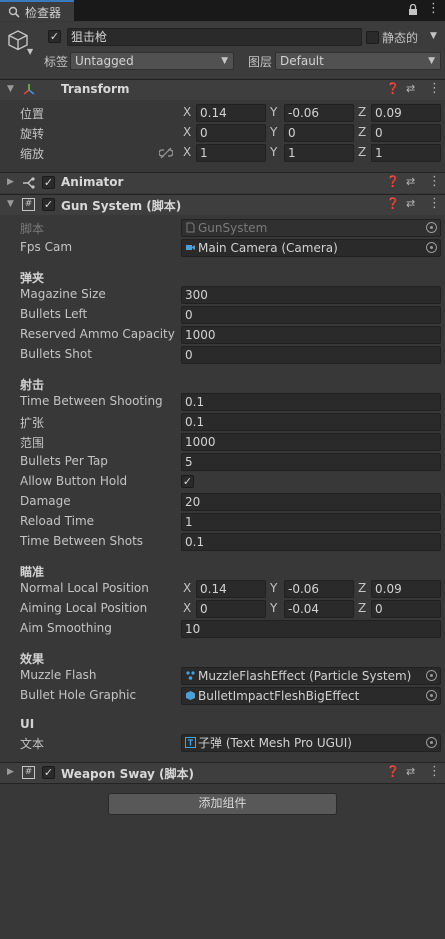 The image size is (445, 939). Describe the element at coordinates (311, 522) in the screenshot. I see `reload-time-field: 1` at that location.